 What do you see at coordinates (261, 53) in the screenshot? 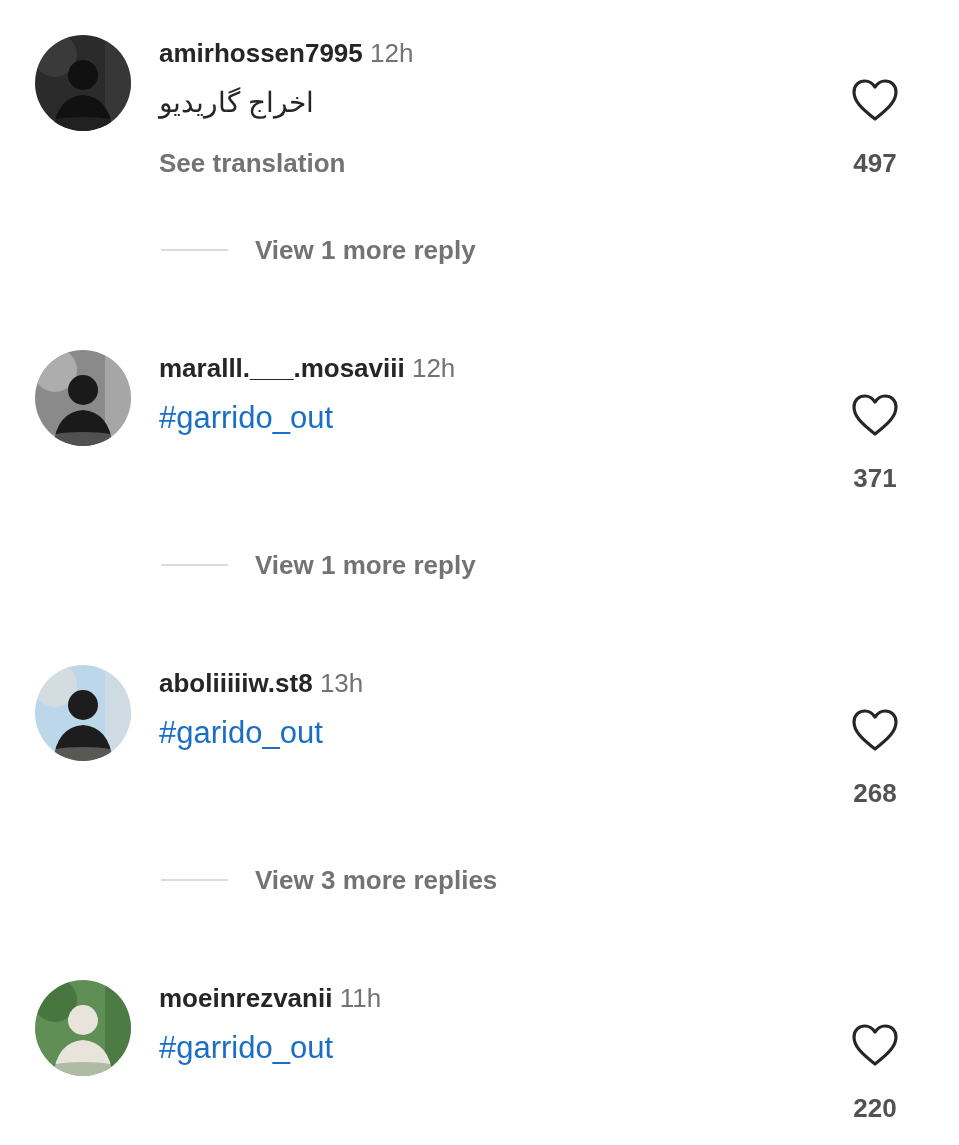
I see `username: amirhossen7995` at bounding box center [261, 53].